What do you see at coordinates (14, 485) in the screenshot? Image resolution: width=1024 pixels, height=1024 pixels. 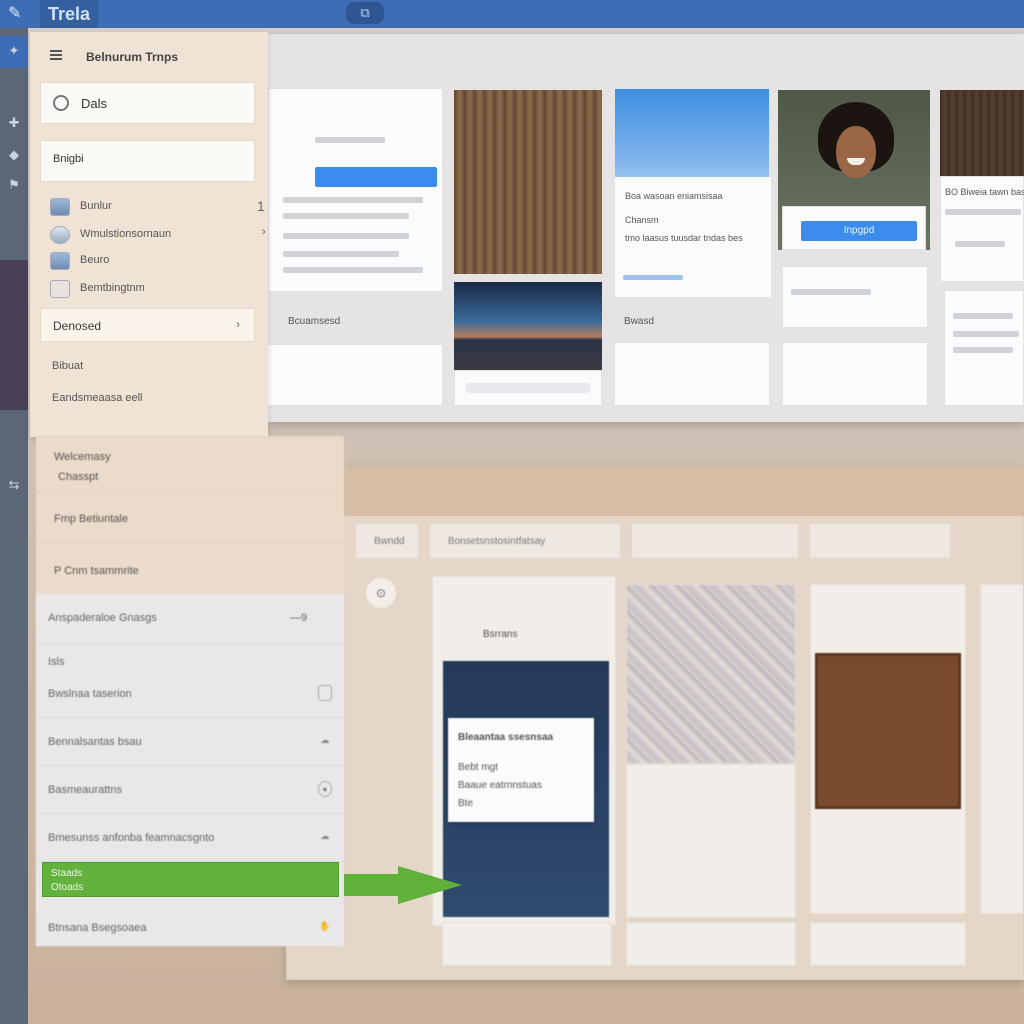 I see `rail-arrows-icon: ⇆` at bounding box center [14, 485].